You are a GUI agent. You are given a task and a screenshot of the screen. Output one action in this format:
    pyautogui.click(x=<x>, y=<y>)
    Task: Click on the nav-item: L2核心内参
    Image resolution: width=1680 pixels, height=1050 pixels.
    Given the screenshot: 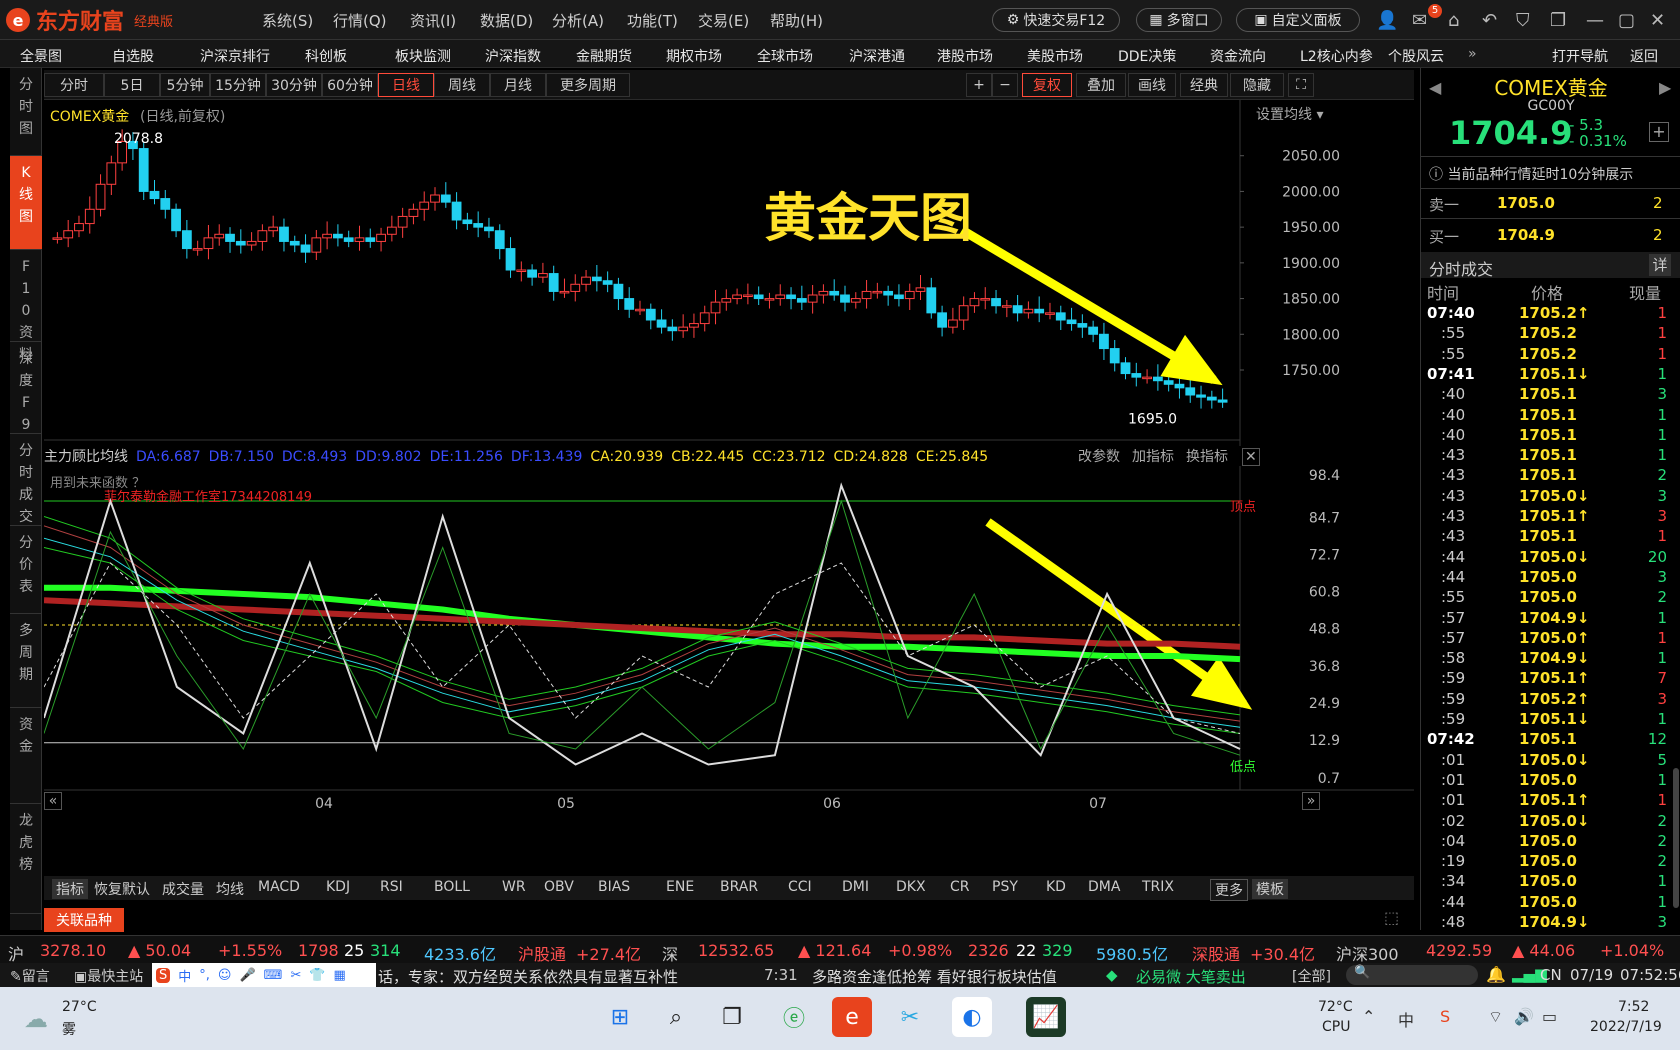 What is the action you would take?
    pyautogui.click(x=1336, y=56)
    